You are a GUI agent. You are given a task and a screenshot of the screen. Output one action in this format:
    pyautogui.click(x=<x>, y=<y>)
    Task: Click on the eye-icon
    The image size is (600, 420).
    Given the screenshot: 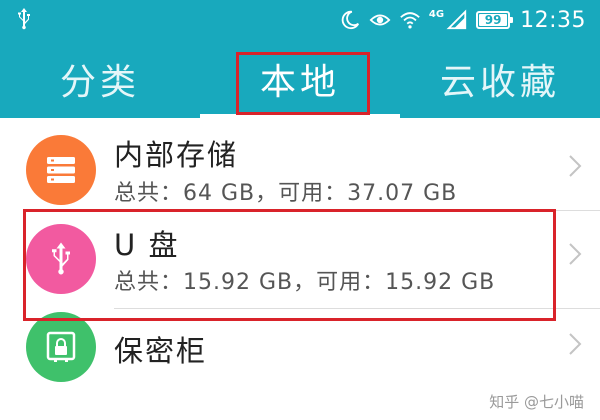 What is the action you would take?
    pyautogui.click(x=380, y=20)
    